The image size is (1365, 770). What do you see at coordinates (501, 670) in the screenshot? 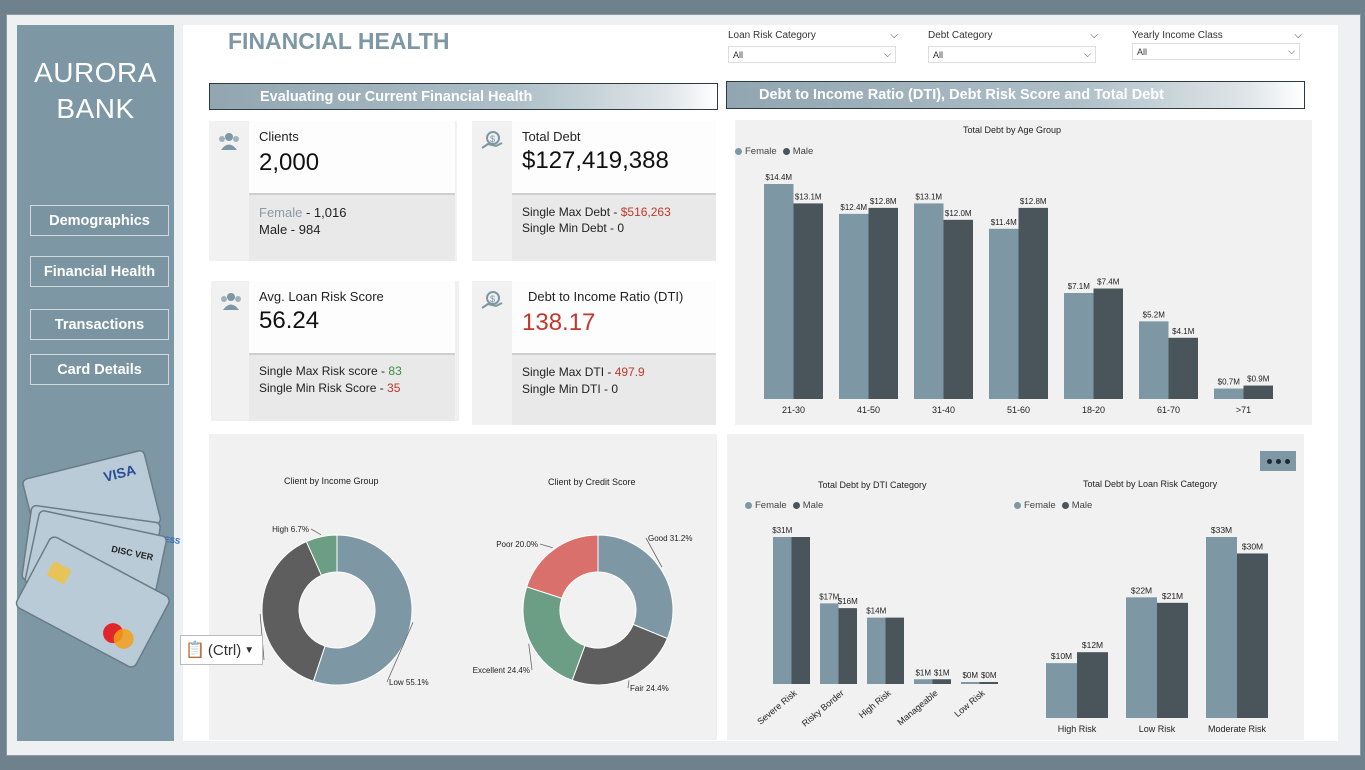
I see `slice-label: Excellent 24.4%` at bounding box center [501, 670].